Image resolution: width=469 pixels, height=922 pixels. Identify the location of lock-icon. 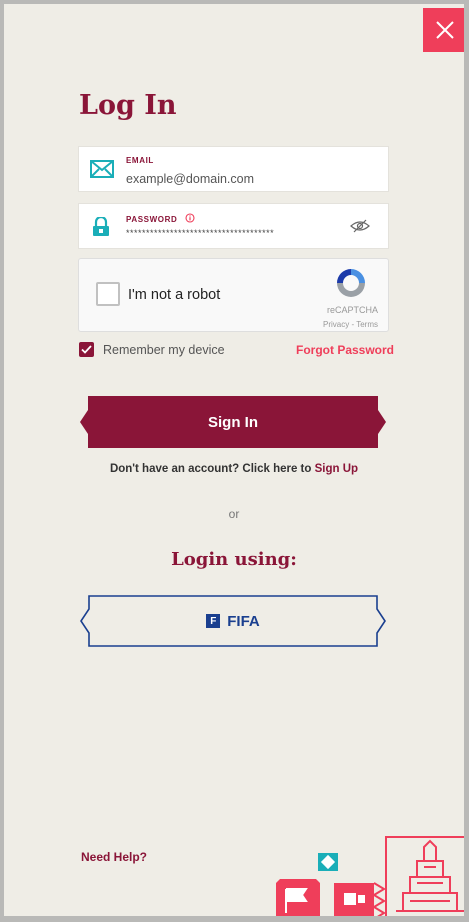
(101, 226).